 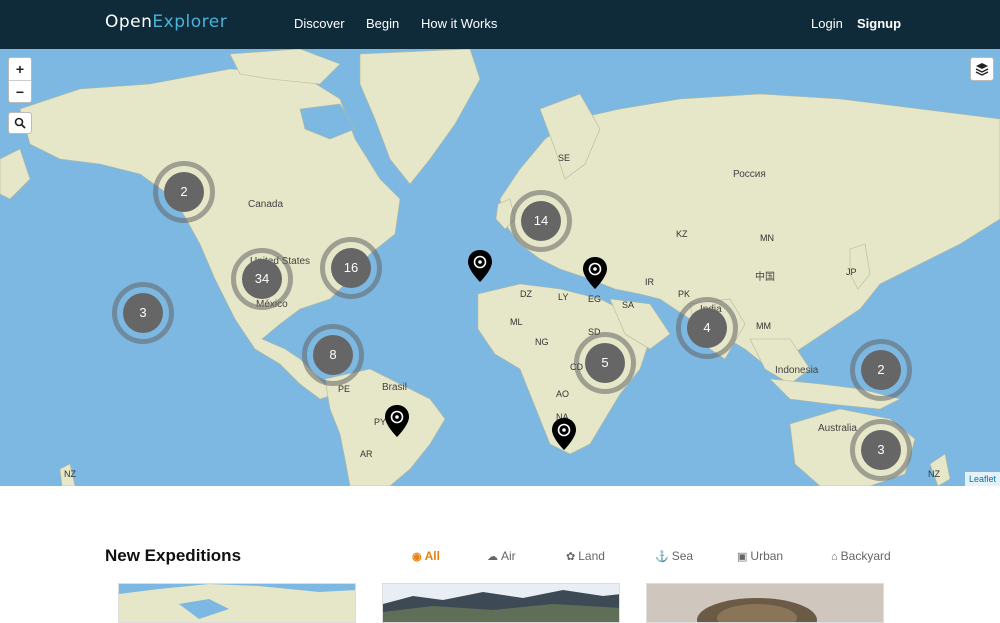 I want to click on layers-button, so click(x=982, y=69).